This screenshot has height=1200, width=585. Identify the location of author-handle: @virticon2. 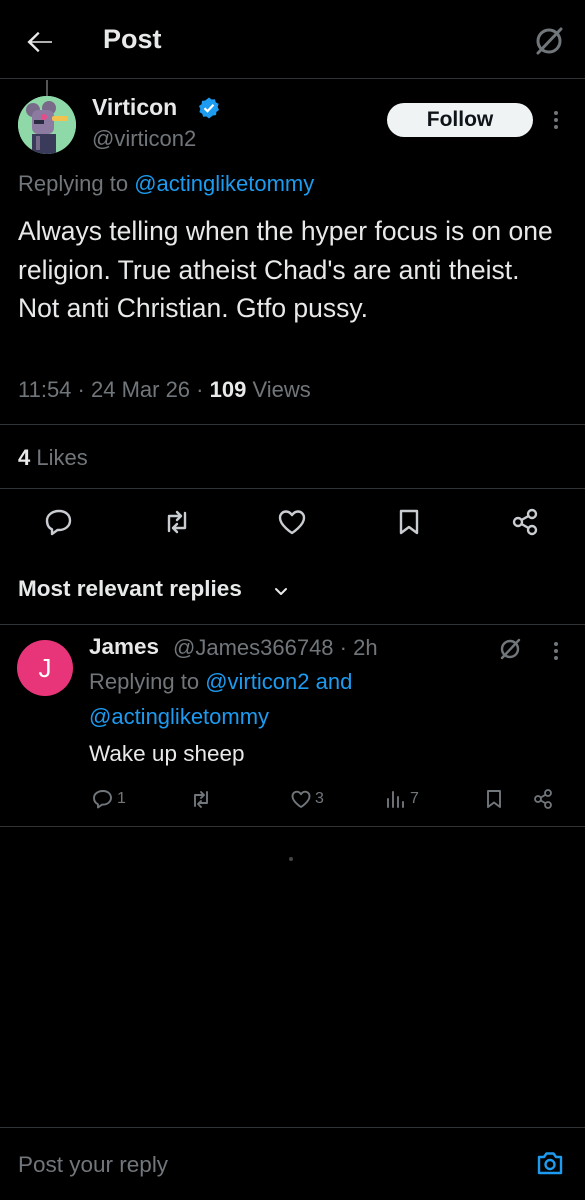
(144, 139).